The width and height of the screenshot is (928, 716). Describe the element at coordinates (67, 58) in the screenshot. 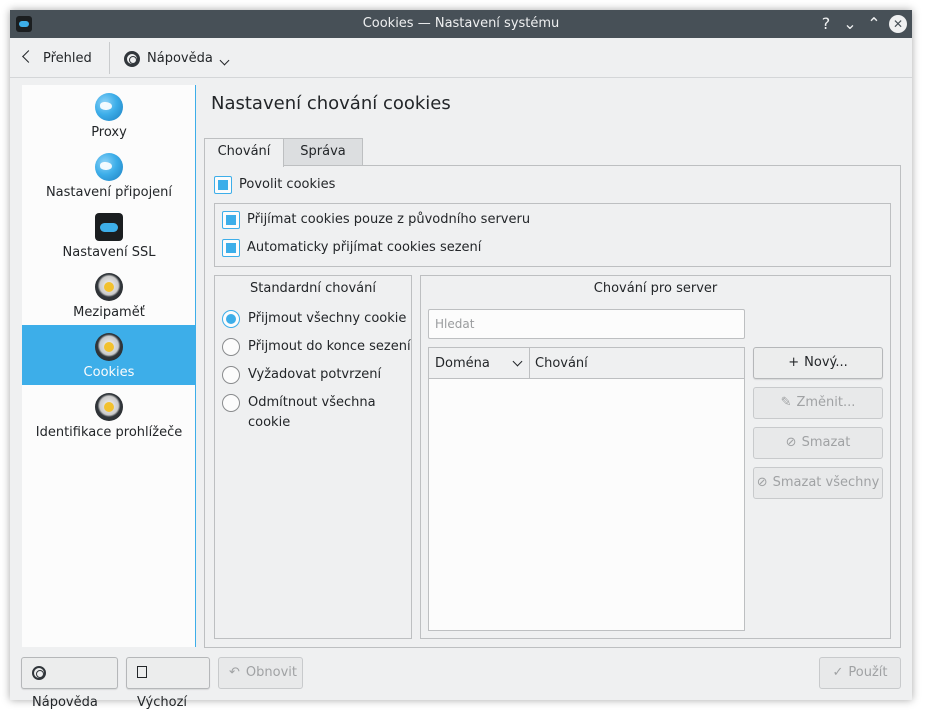

I see `back-label: Přehled` at that location.